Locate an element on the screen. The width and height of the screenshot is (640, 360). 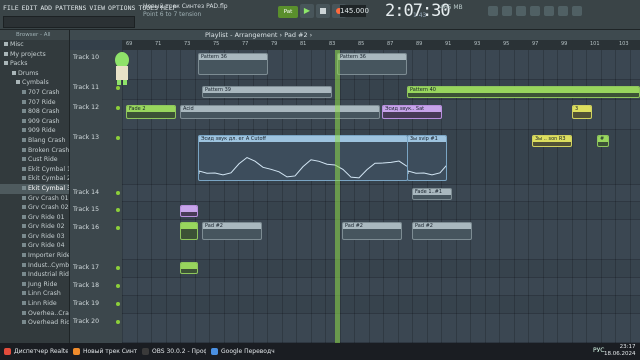
browser-item: Ekit Cymbal 2 is located at coordinates (34, 179).